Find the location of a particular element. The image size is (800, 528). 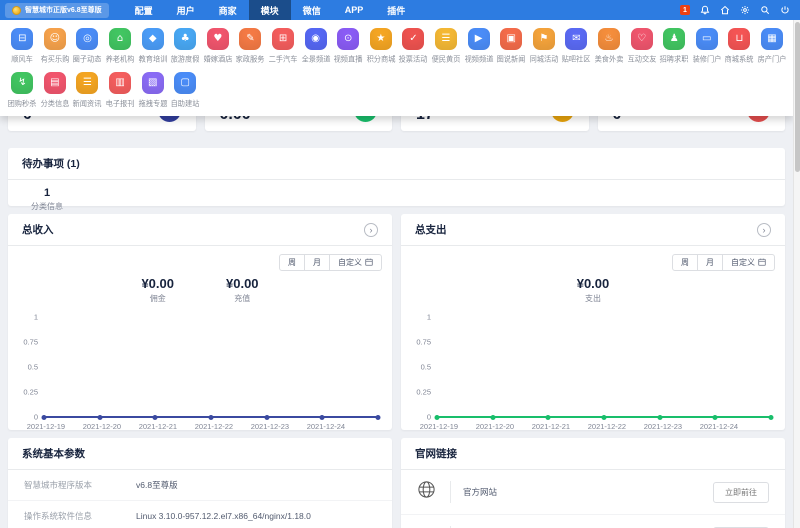

megamenu-item: ▧ 拖拽专题 is located at coordinates (152, 90).